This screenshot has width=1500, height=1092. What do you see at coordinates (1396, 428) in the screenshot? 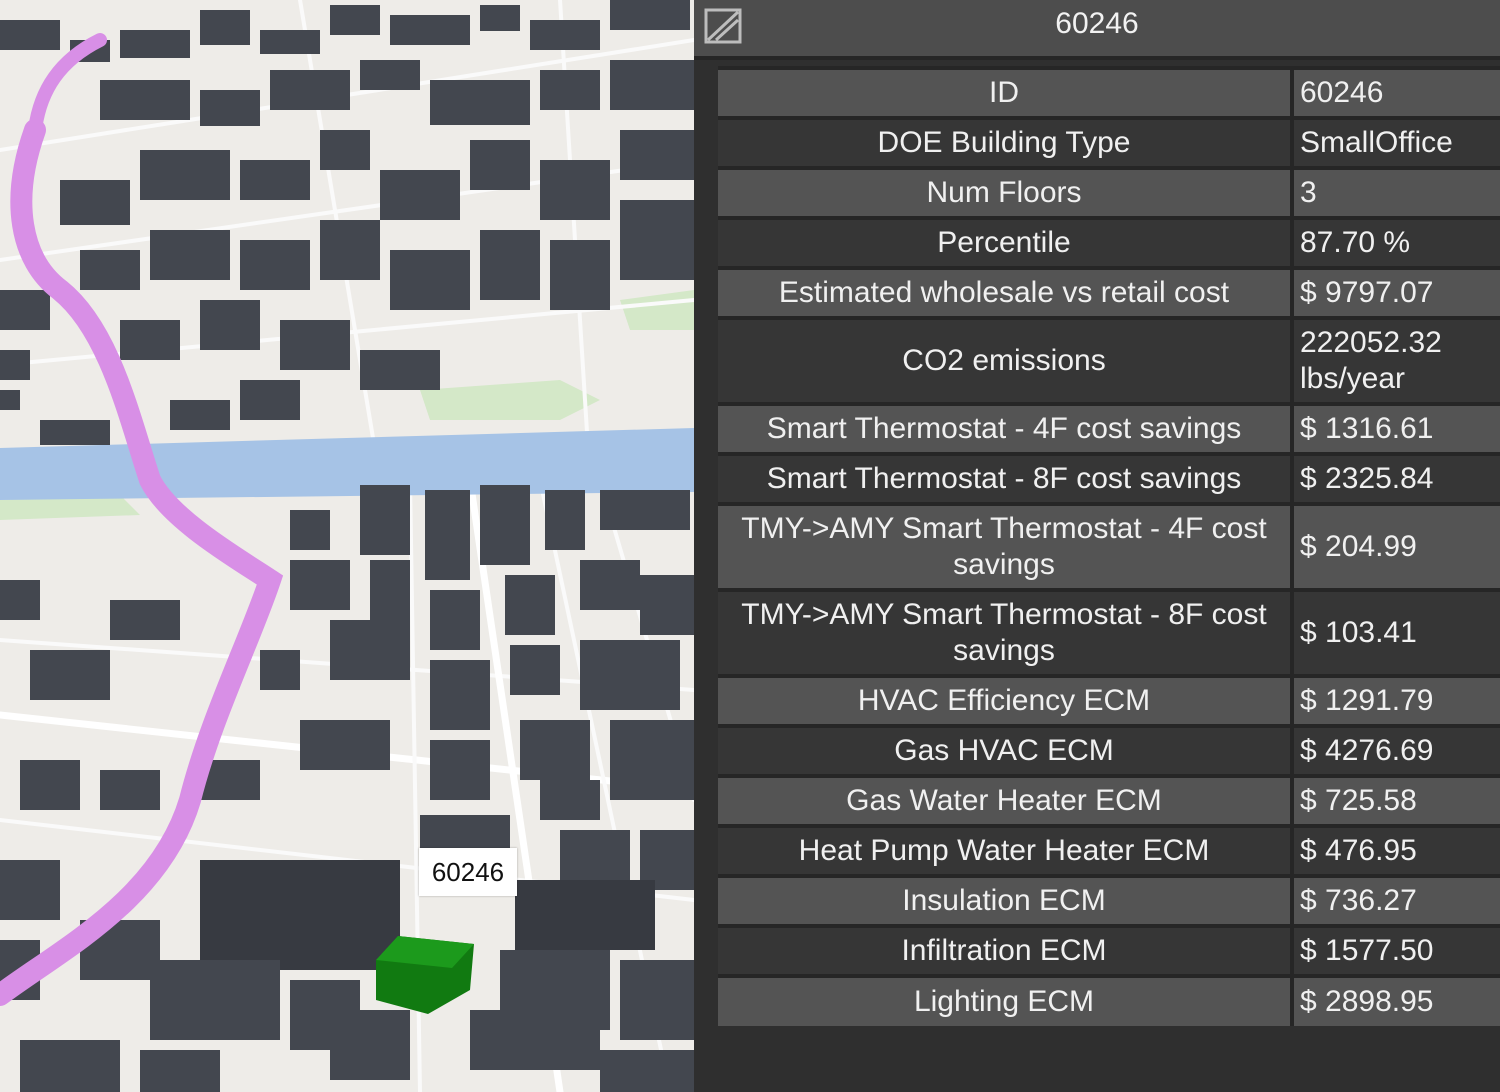
I see `attribute-value: $ 1316.61` at bounding box center [1396, 428].